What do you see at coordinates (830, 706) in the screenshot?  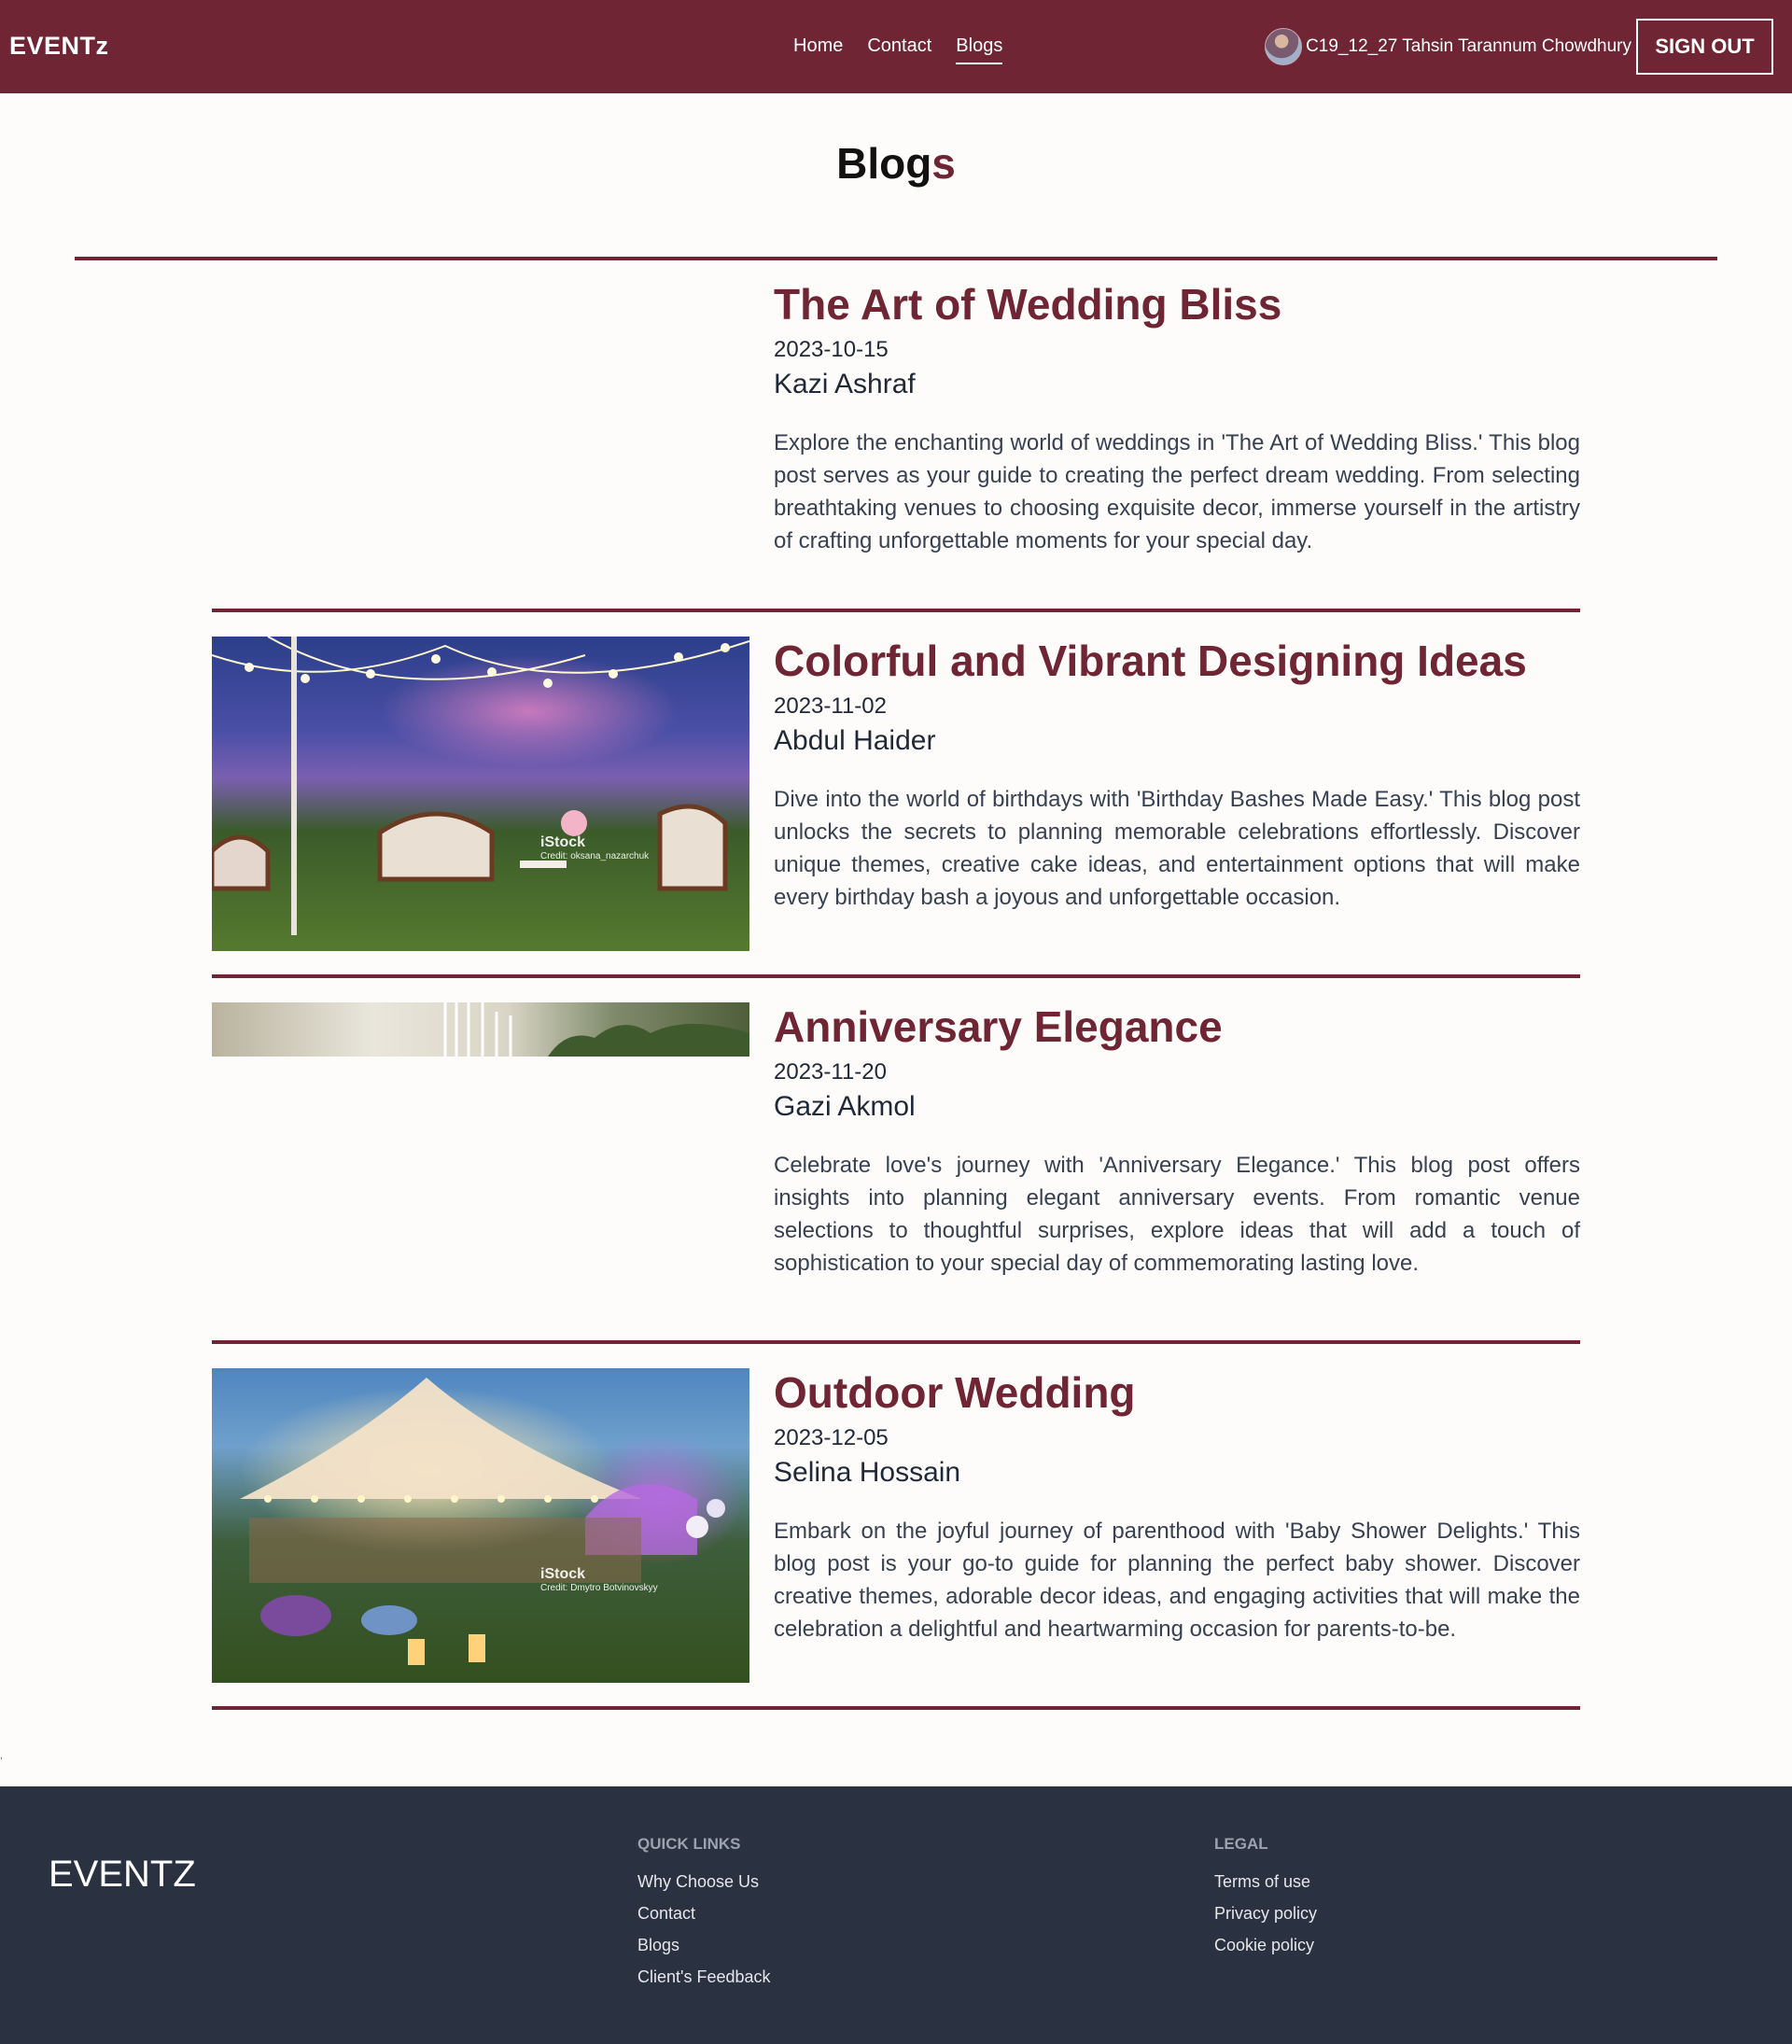 I see `blog-date: 2023-11-02` at bounding box center [830, 706].